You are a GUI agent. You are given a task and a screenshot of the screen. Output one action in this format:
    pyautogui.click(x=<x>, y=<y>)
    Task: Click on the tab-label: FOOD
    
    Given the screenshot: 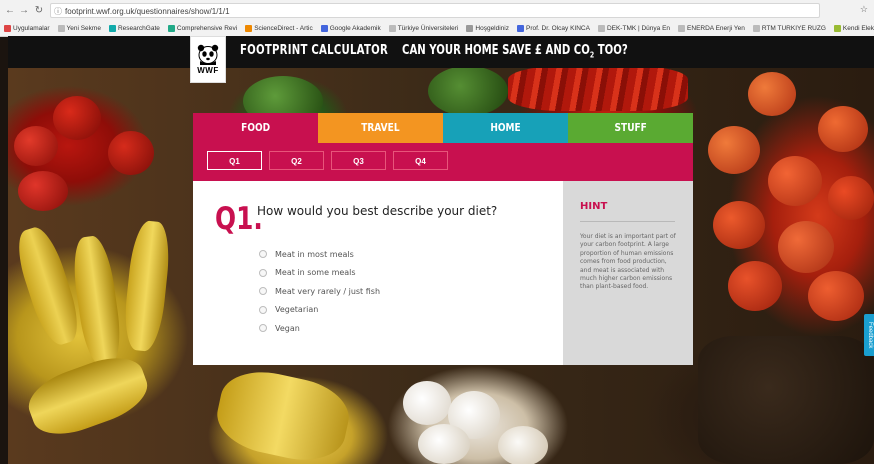 What is the action you would take?
    pyautogui.click(x=255, y=127)
    